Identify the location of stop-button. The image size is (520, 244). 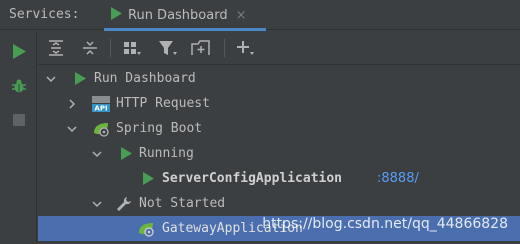
(19, 120).